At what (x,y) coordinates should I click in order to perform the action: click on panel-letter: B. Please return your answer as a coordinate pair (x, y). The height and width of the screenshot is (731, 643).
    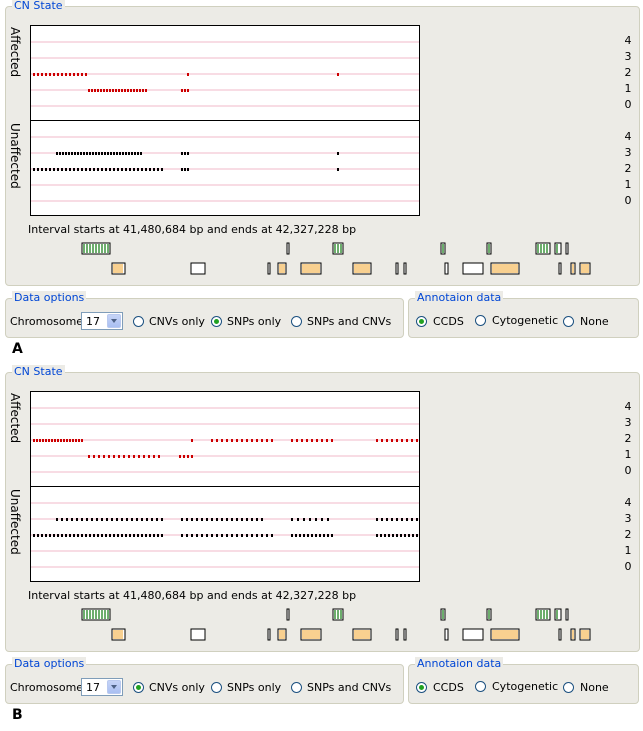
    Looking at the image, I should click on (17, 715).